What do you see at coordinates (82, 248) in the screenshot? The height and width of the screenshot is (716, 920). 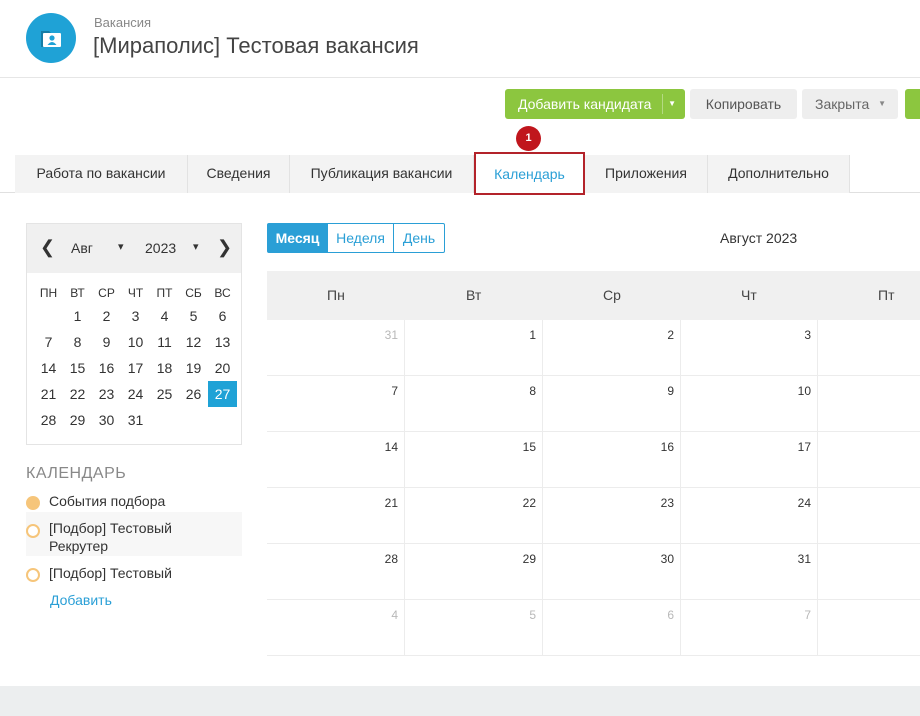 I see `month-select: Авг` at bounding box center [82, 248].